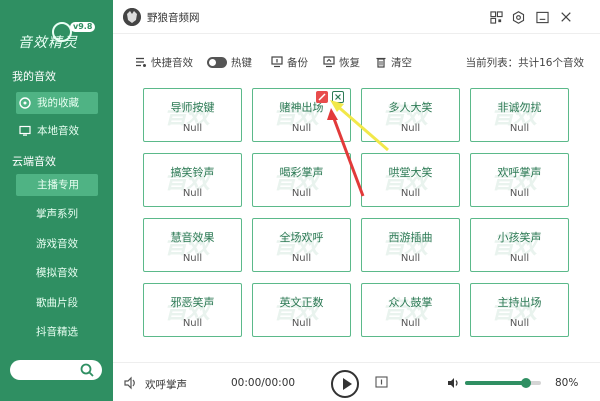 Image resolution: width=600 pixels, height=401 pixels. I want to click on speaker-icon, so click(129, 383).